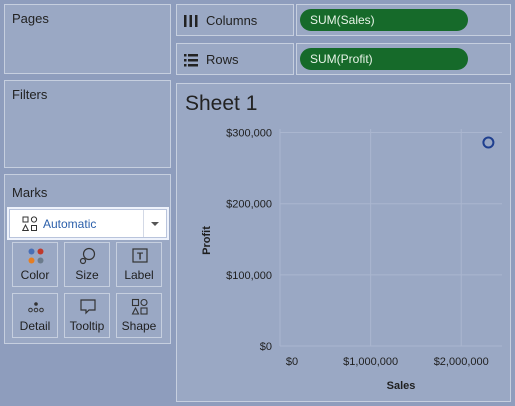 This screenshot has width=515, height=406. I want to click on columns-shelf: Columns SUM(Sales), so click(343, 20).